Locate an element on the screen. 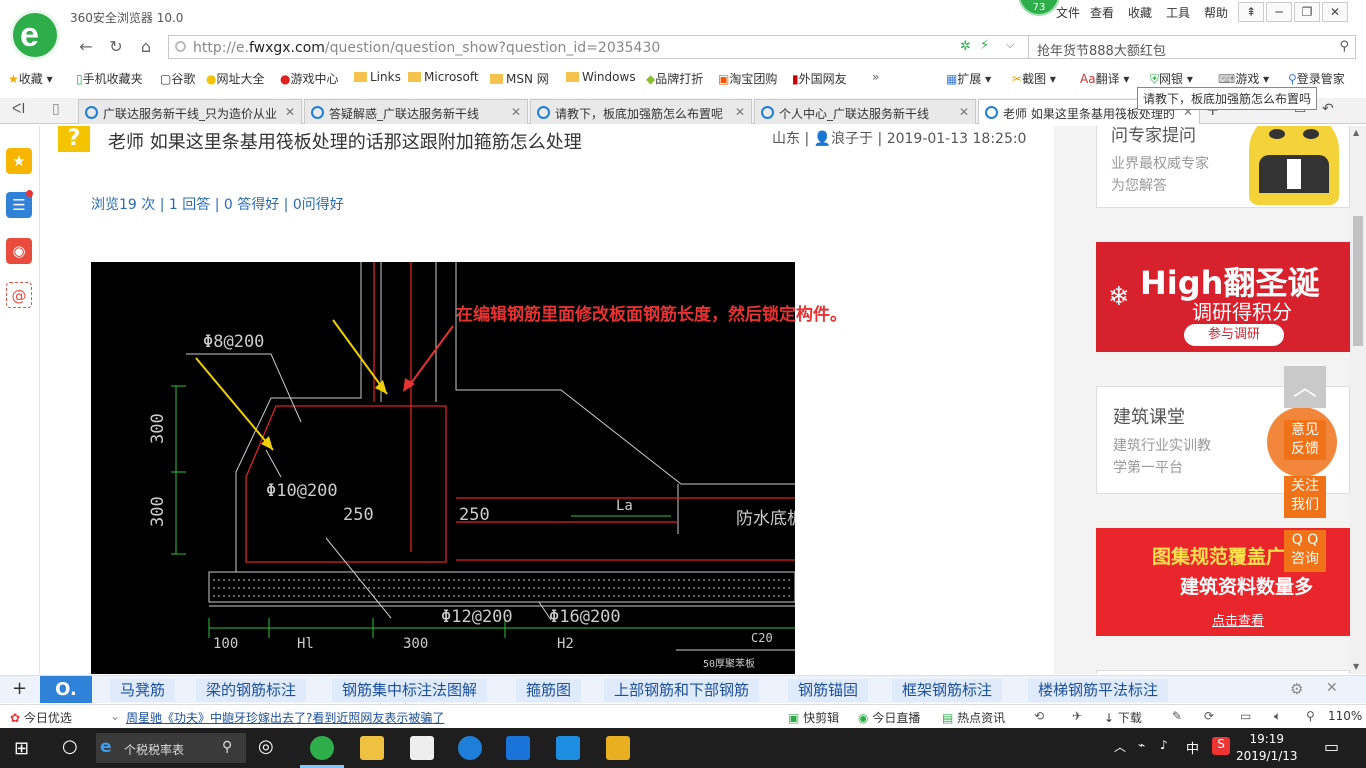  more-bookmarks-icon: » is located at coordinates (875, 77).